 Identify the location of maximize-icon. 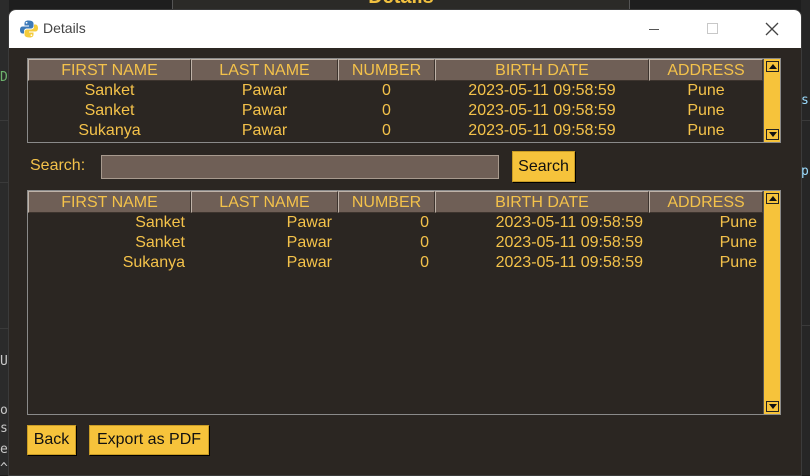
(712, 29).